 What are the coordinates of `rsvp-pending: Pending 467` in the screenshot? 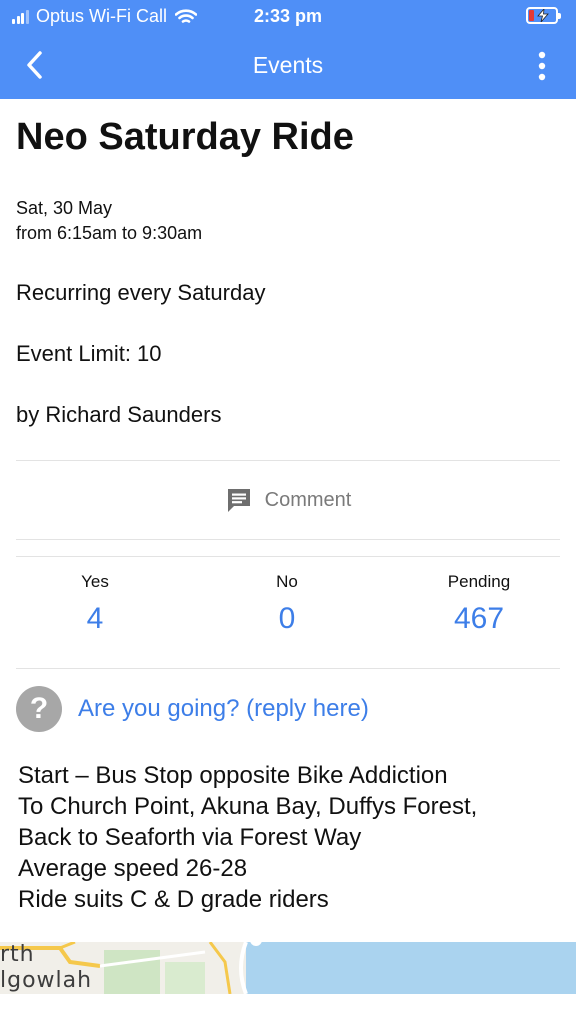 It's located at (479, 604).